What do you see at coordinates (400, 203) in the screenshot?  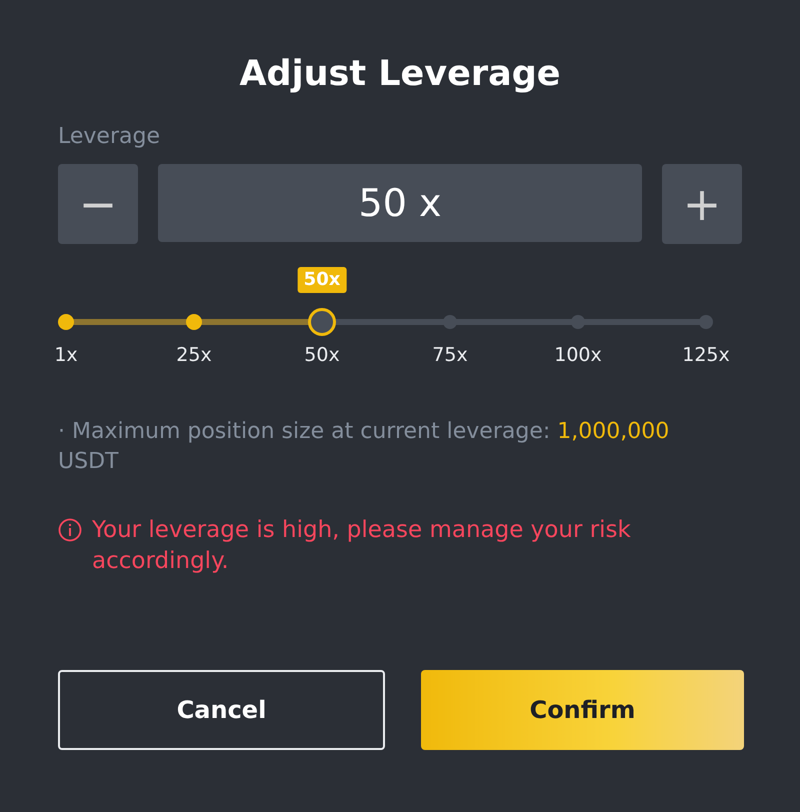 I see `leverage-field: 50 x` at bounding box center [400, 203].